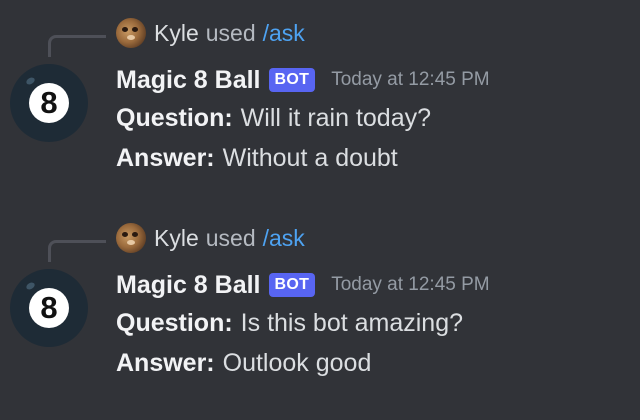 This screenshot has height=420, width=640. What do you see at coordinates (336, 118) in the screenshot?
I see `question-text: Will it rain today?` at bounding box center [336, 118].